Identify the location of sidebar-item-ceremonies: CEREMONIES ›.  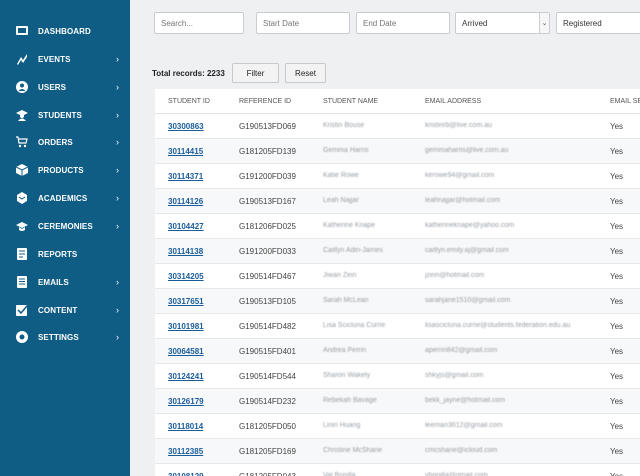
(65, 226).